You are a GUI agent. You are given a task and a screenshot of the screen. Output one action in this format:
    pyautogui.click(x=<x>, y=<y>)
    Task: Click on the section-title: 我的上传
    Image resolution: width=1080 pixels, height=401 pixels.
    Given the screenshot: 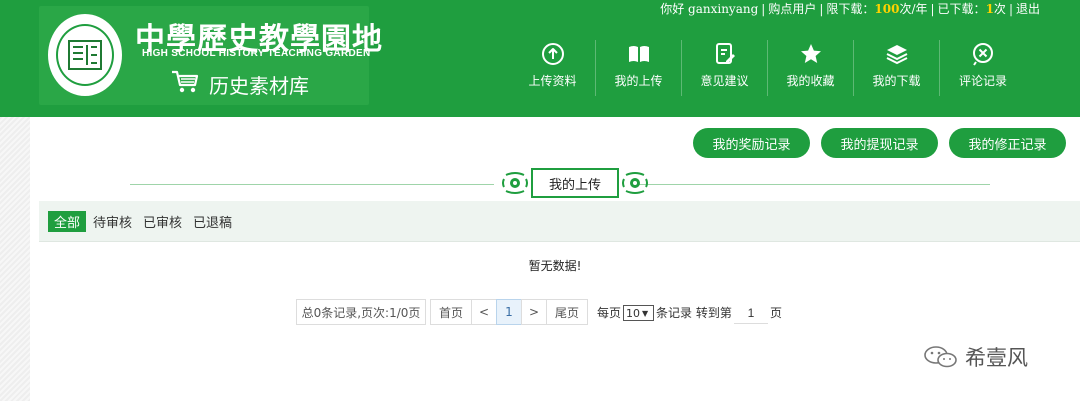 What is the action you would take?
    pyautogui.click(x=575, y=183)
    